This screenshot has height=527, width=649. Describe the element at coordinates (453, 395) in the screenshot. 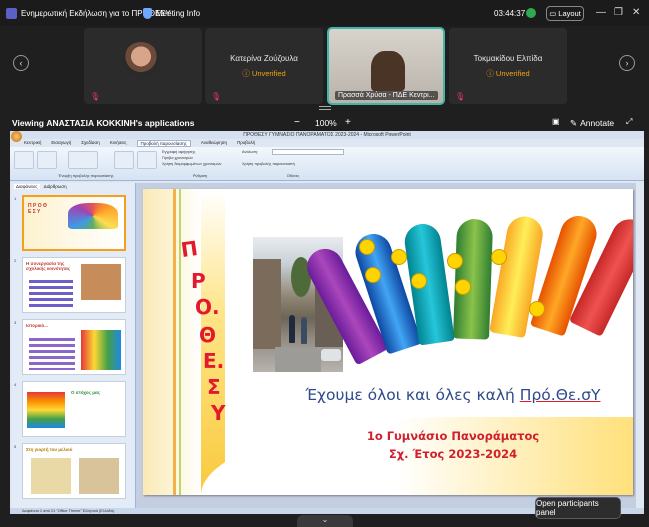

I see `slide-headline: Έχουμε όλοι και όλες καλή Πρό.Θε.σΥ` at that location.